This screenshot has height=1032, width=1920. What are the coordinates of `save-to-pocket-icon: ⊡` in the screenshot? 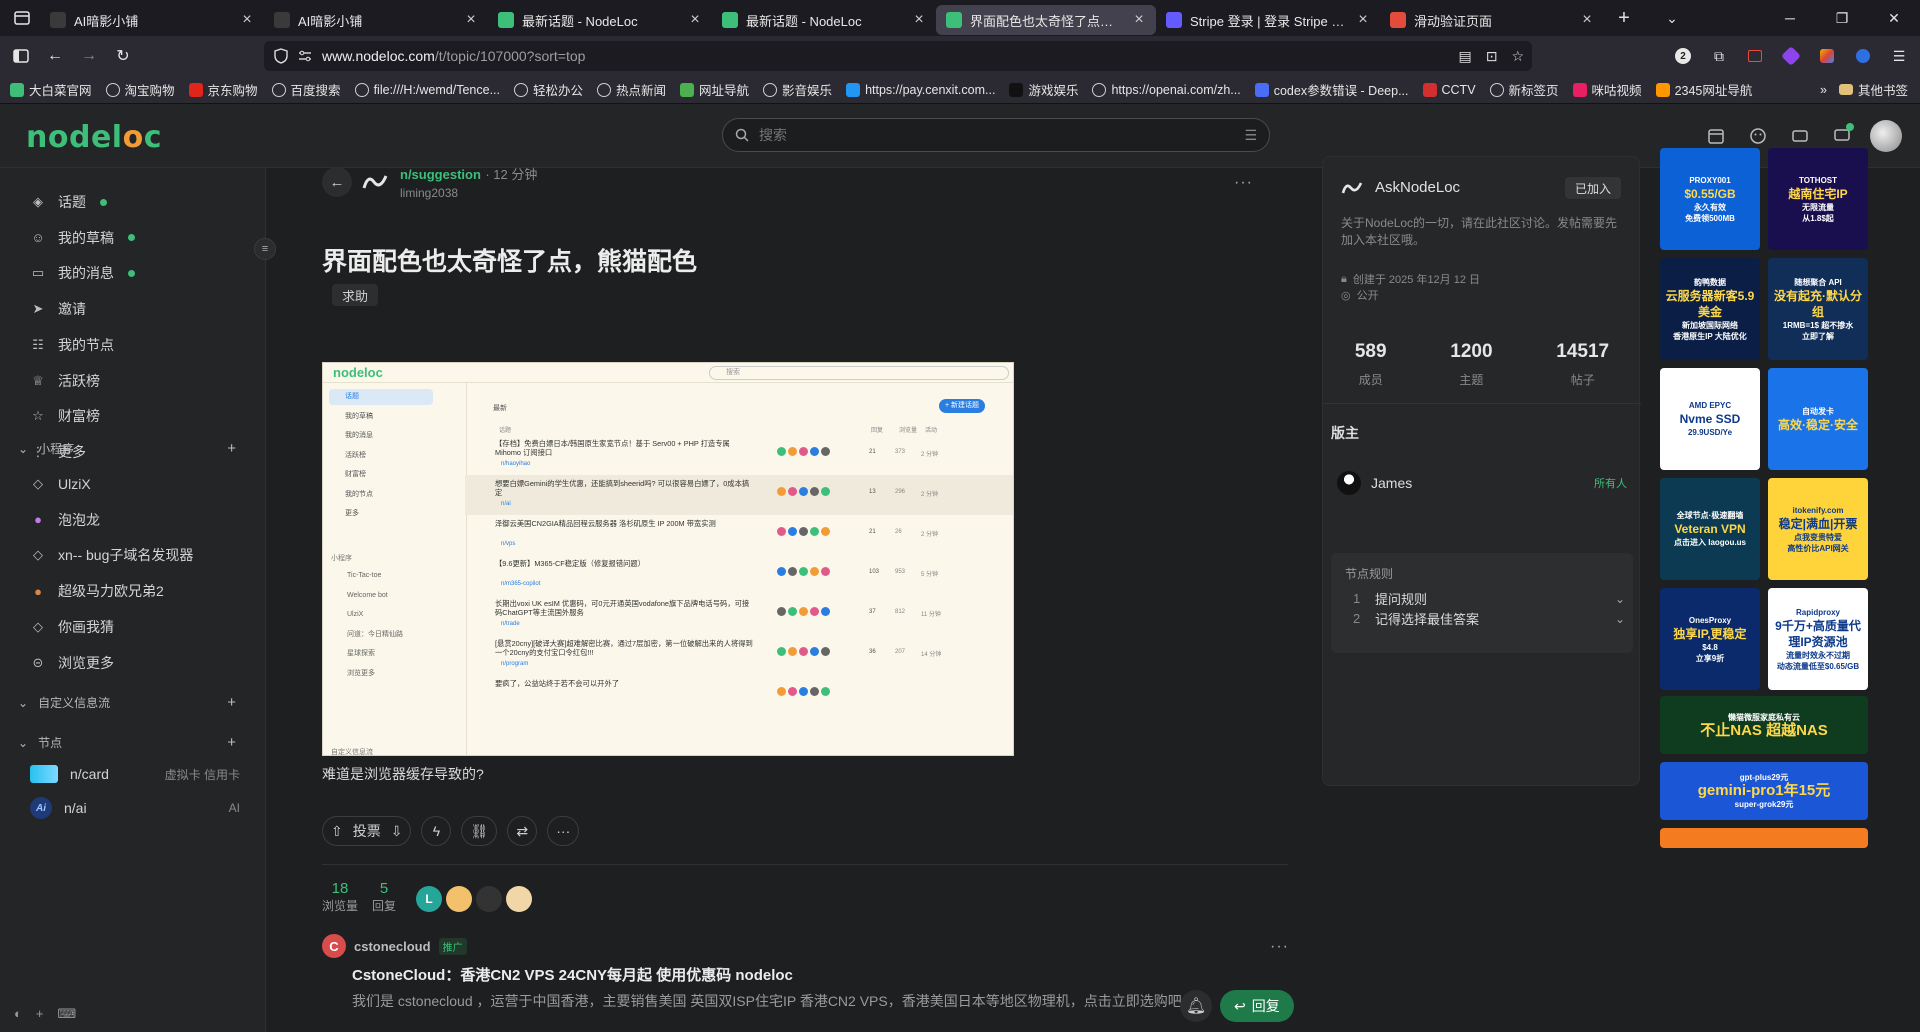 It's located at (1492, 56).